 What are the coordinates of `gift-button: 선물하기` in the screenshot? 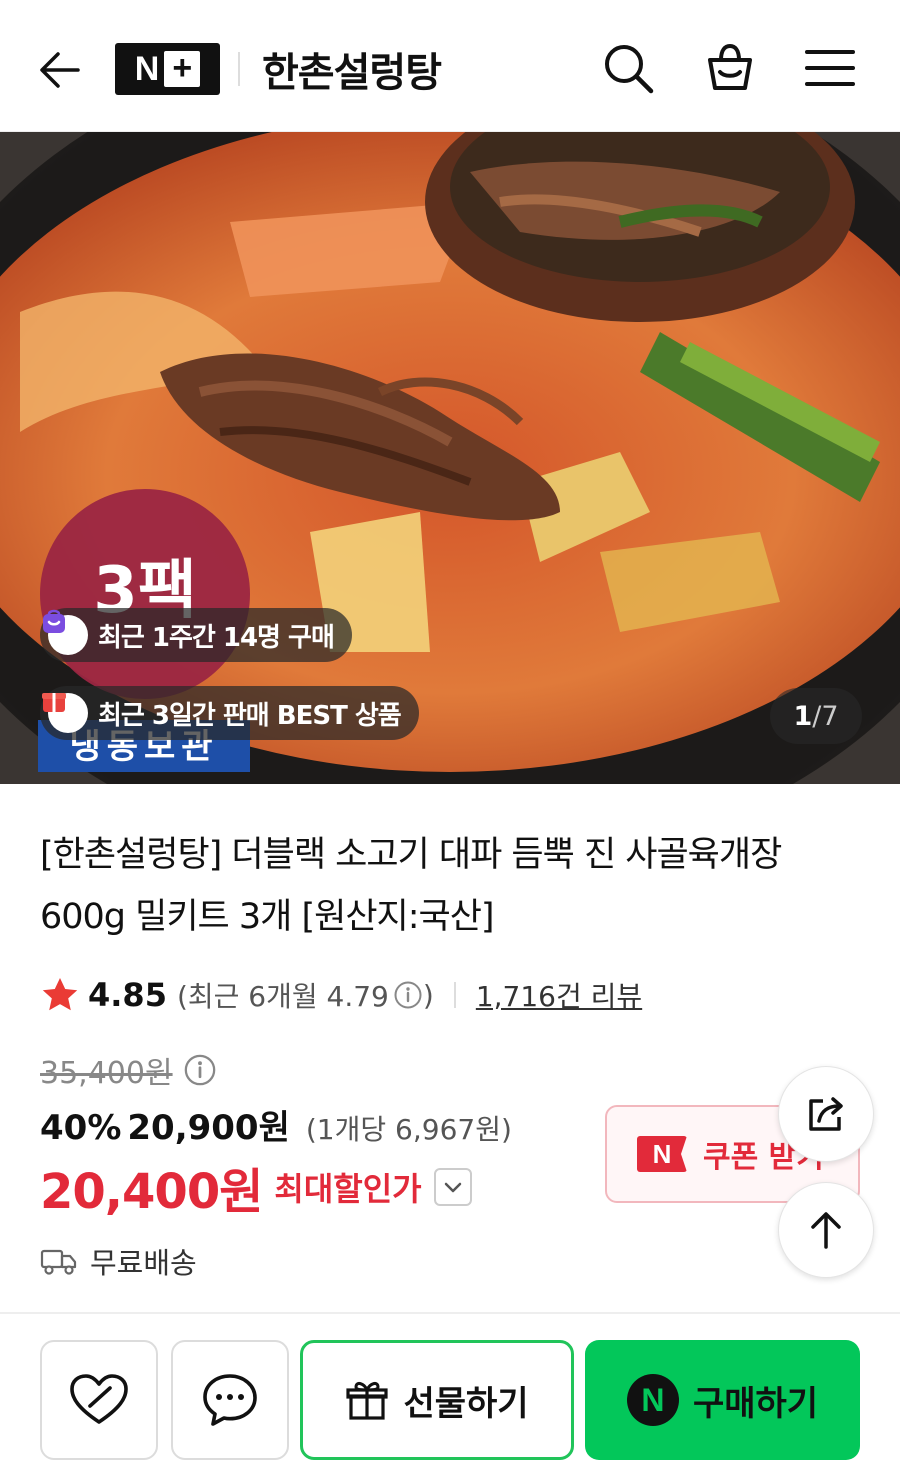 It's located at (437, 1400).